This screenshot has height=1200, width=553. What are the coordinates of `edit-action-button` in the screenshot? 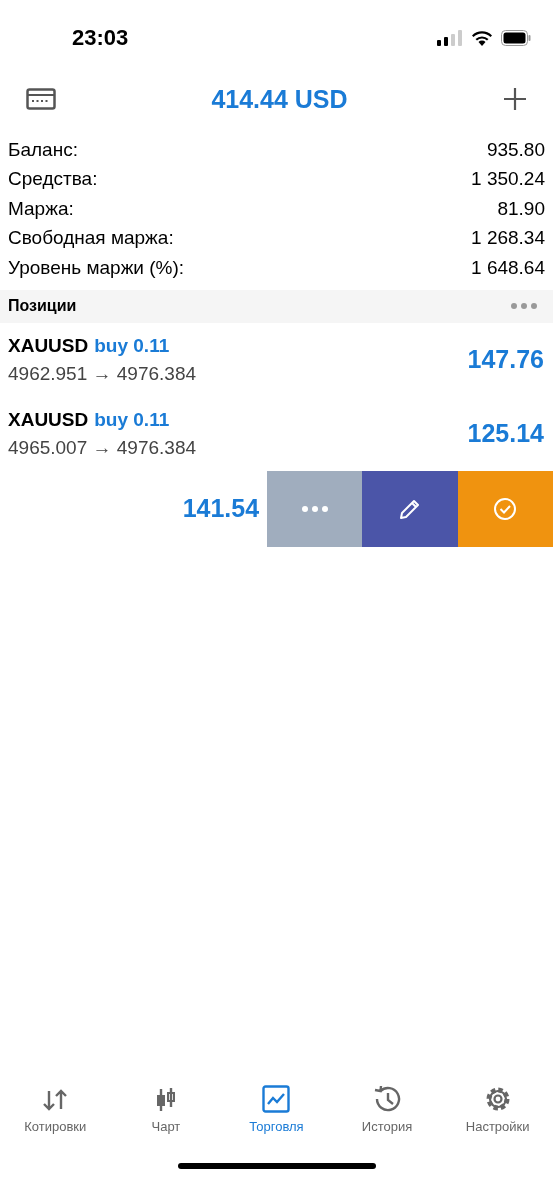 It's located at (410, 508).